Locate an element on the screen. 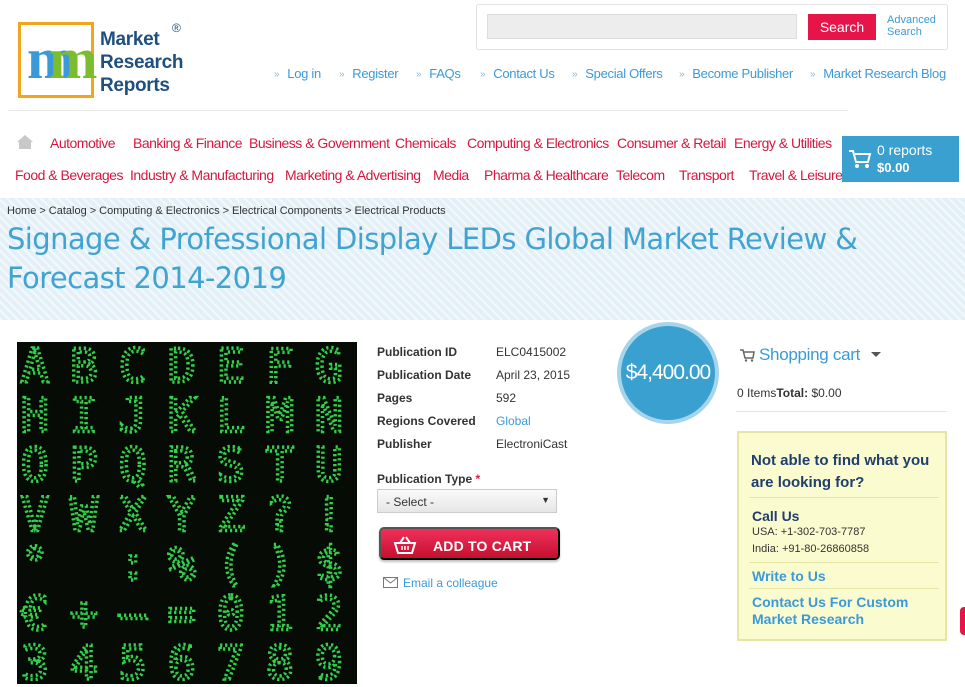  call-us-heading: Call Us is located at coordinates (776, 516).